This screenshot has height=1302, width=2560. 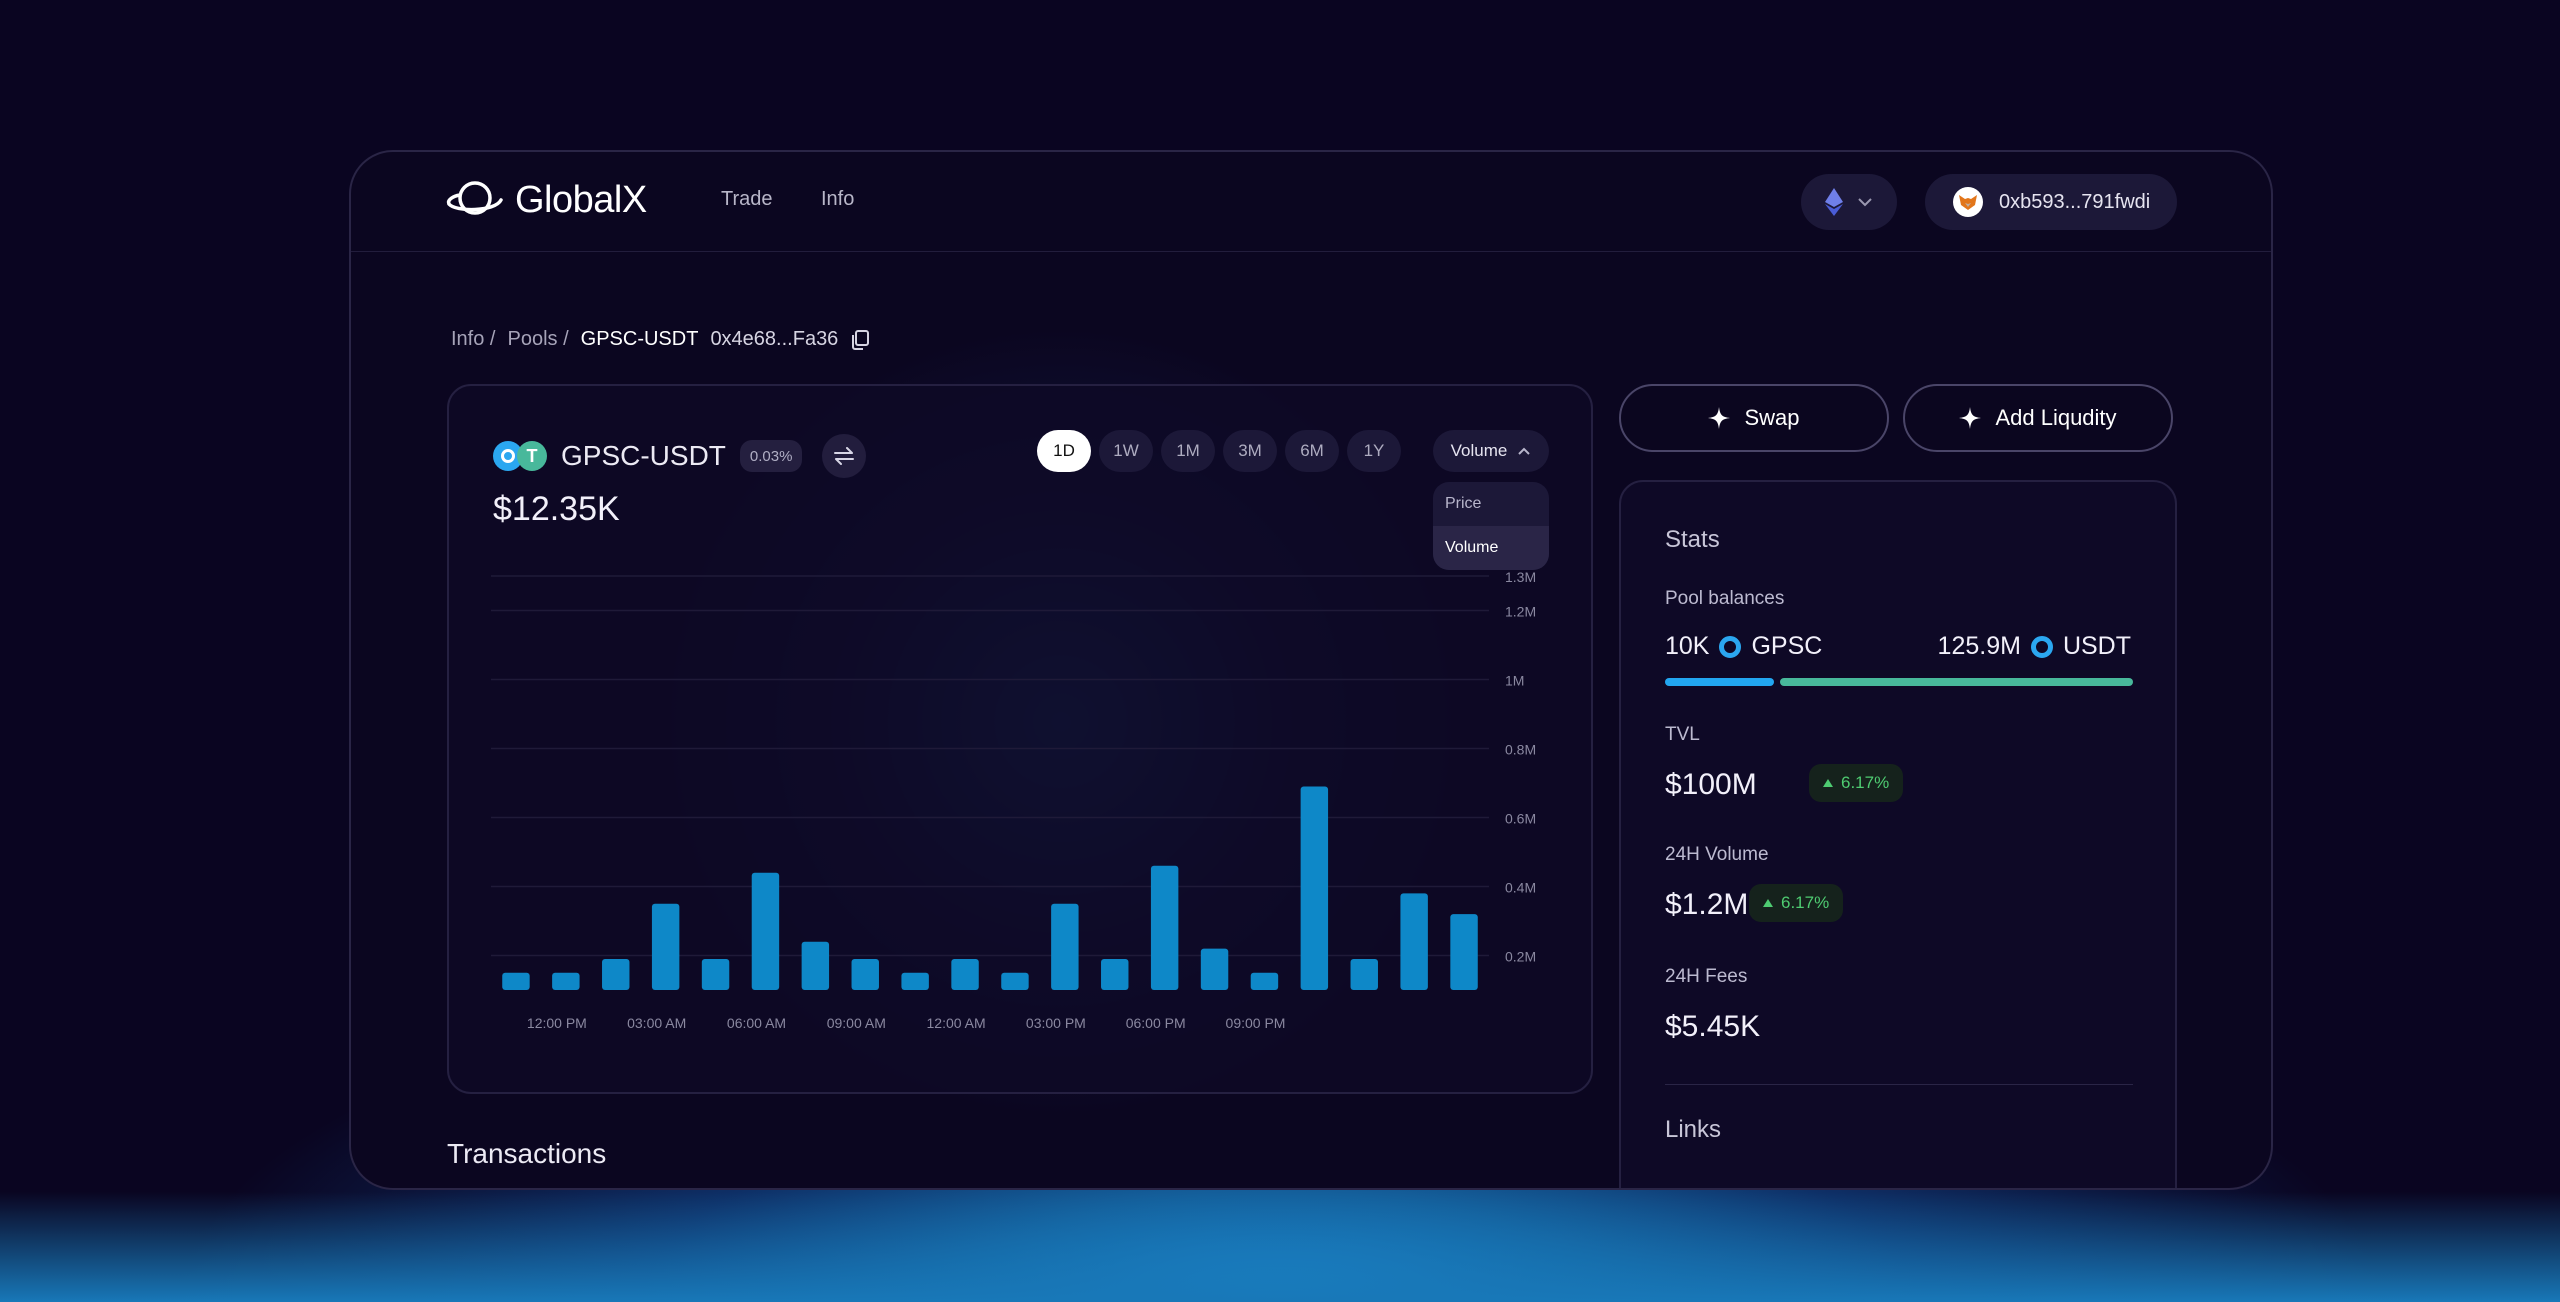 What do you see at coordinates (473, 339) in the screenshot?
I see `breadcrumb-info: Info /` at bounding box center [473, 339].